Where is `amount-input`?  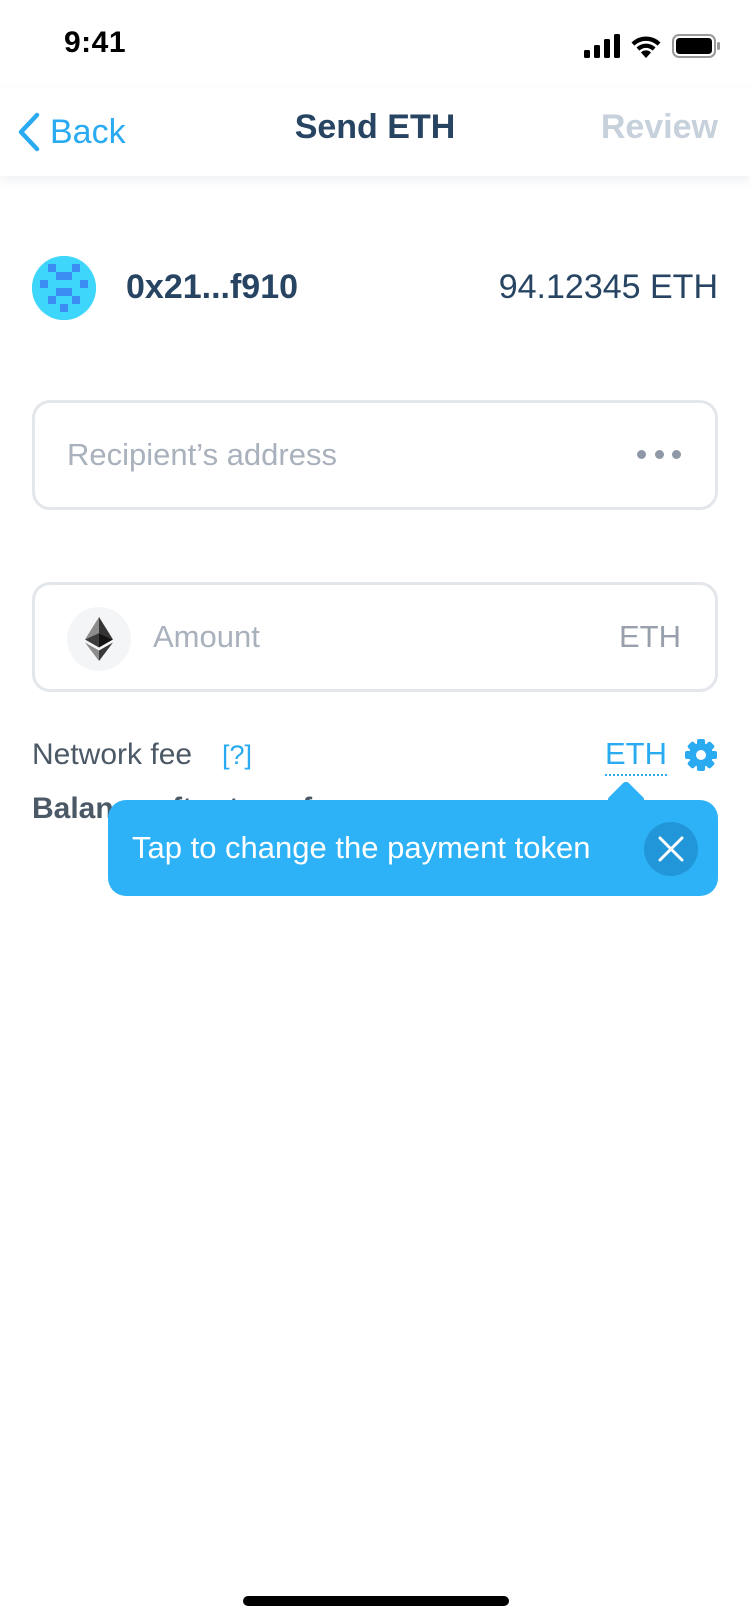 amount-input is located at coordinates (353, 637).